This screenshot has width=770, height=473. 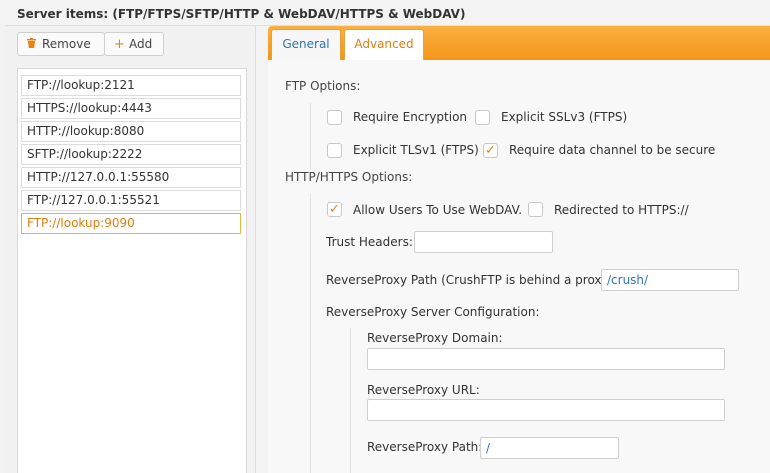 What do you see at coordinates (310, 333) in the screenshot?
I see `http-section-rule` at bounding box center [310, 333].